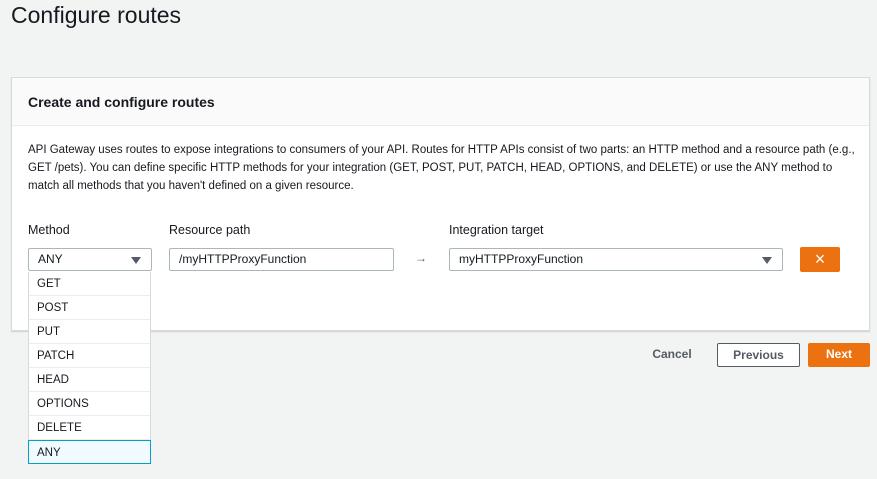 Image resolution: width=877 pixels, height=479 pixels. What do you see at coordinates (49, 230) in the screenshot?
I see `method-label: Method` at bounding box center [49, 230].